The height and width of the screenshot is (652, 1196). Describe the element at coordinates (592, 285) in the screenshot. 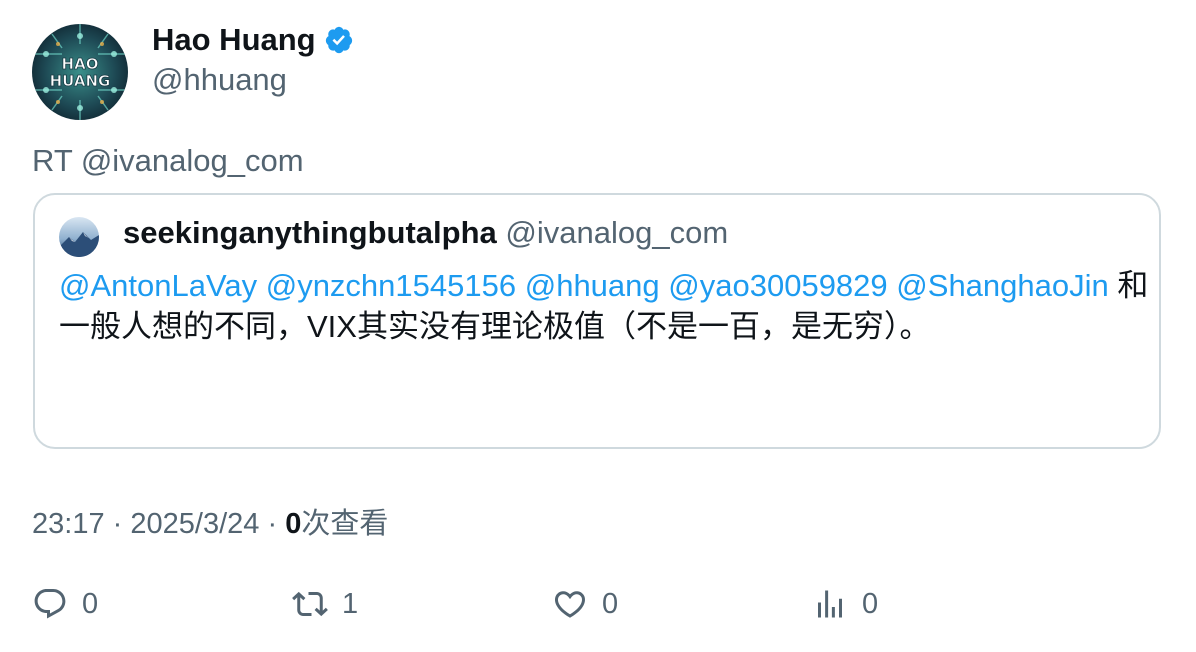

I see `mention-link: @hhuang` at that location.